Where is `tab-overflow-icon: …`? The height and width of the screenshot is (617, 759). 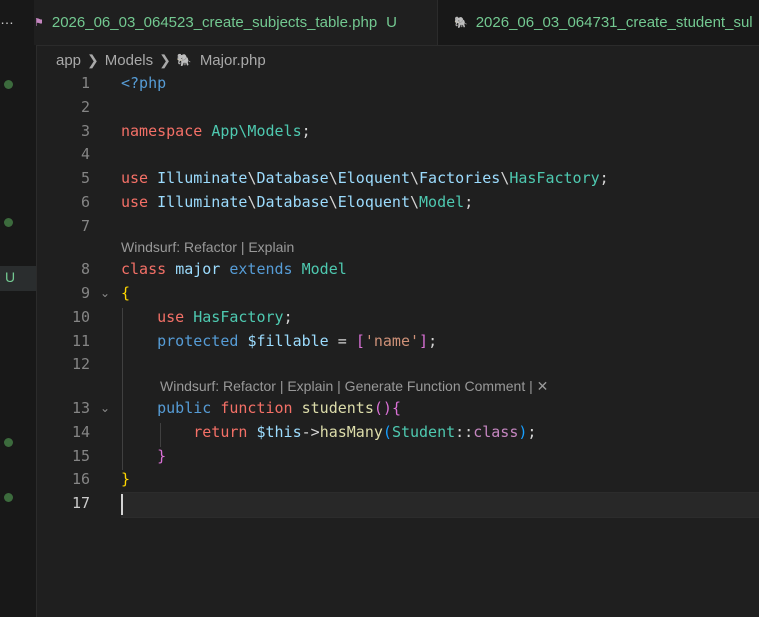 tab-overflow-icon: … is located at coordinates (7, 19).